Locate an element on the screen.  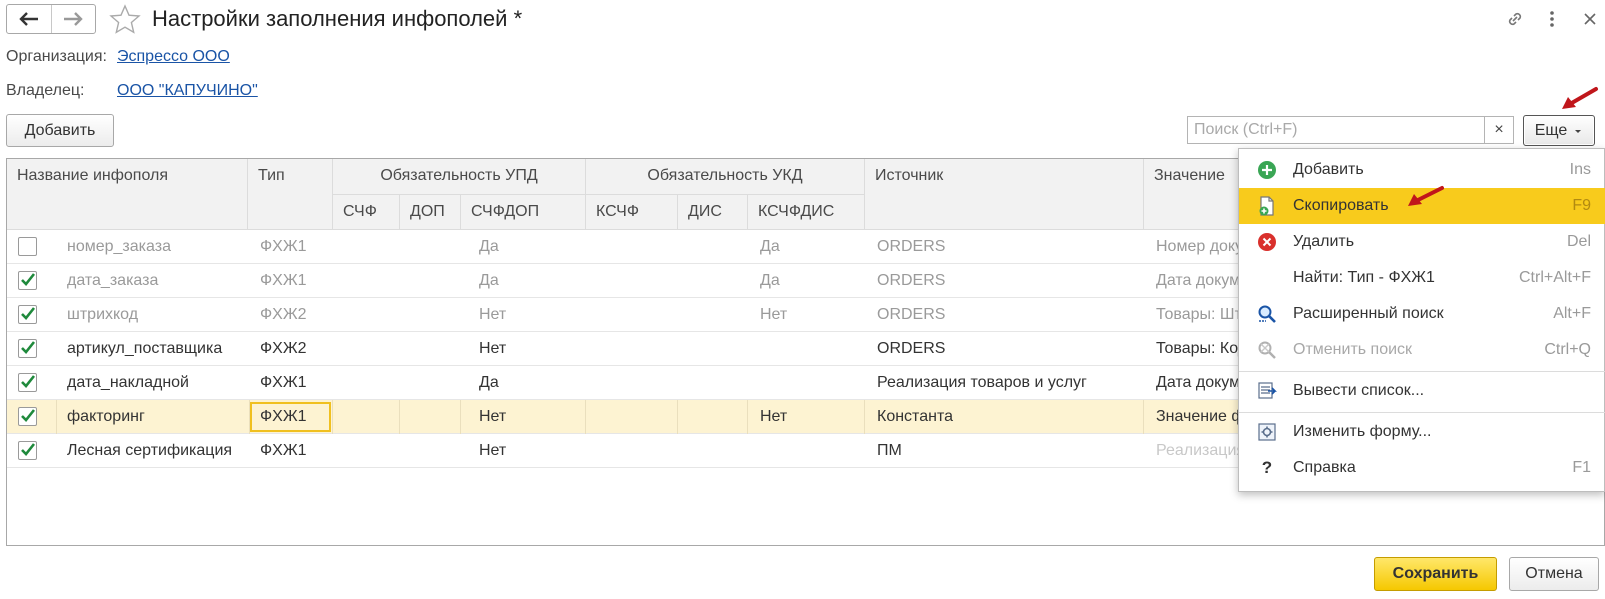
col-header-name: Название инфополя is located at coordinates (127, 194).